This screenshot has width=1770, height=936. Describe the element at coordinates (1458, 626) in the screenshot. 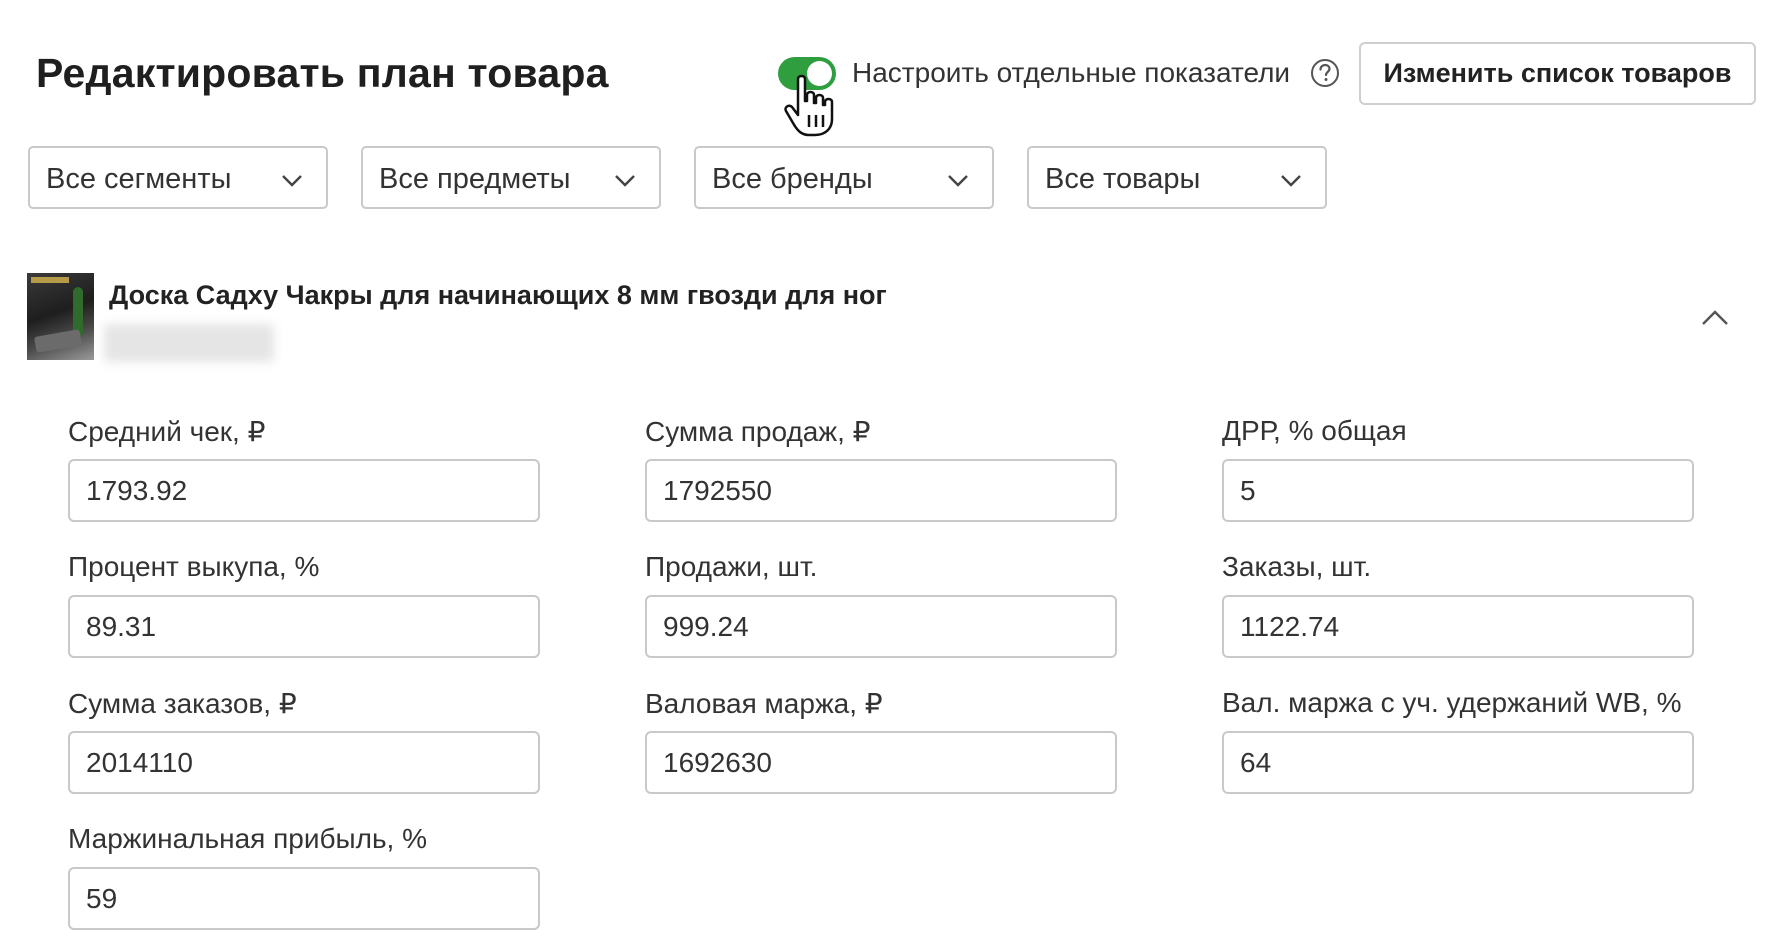

I see `orders-qty-input` at that location.